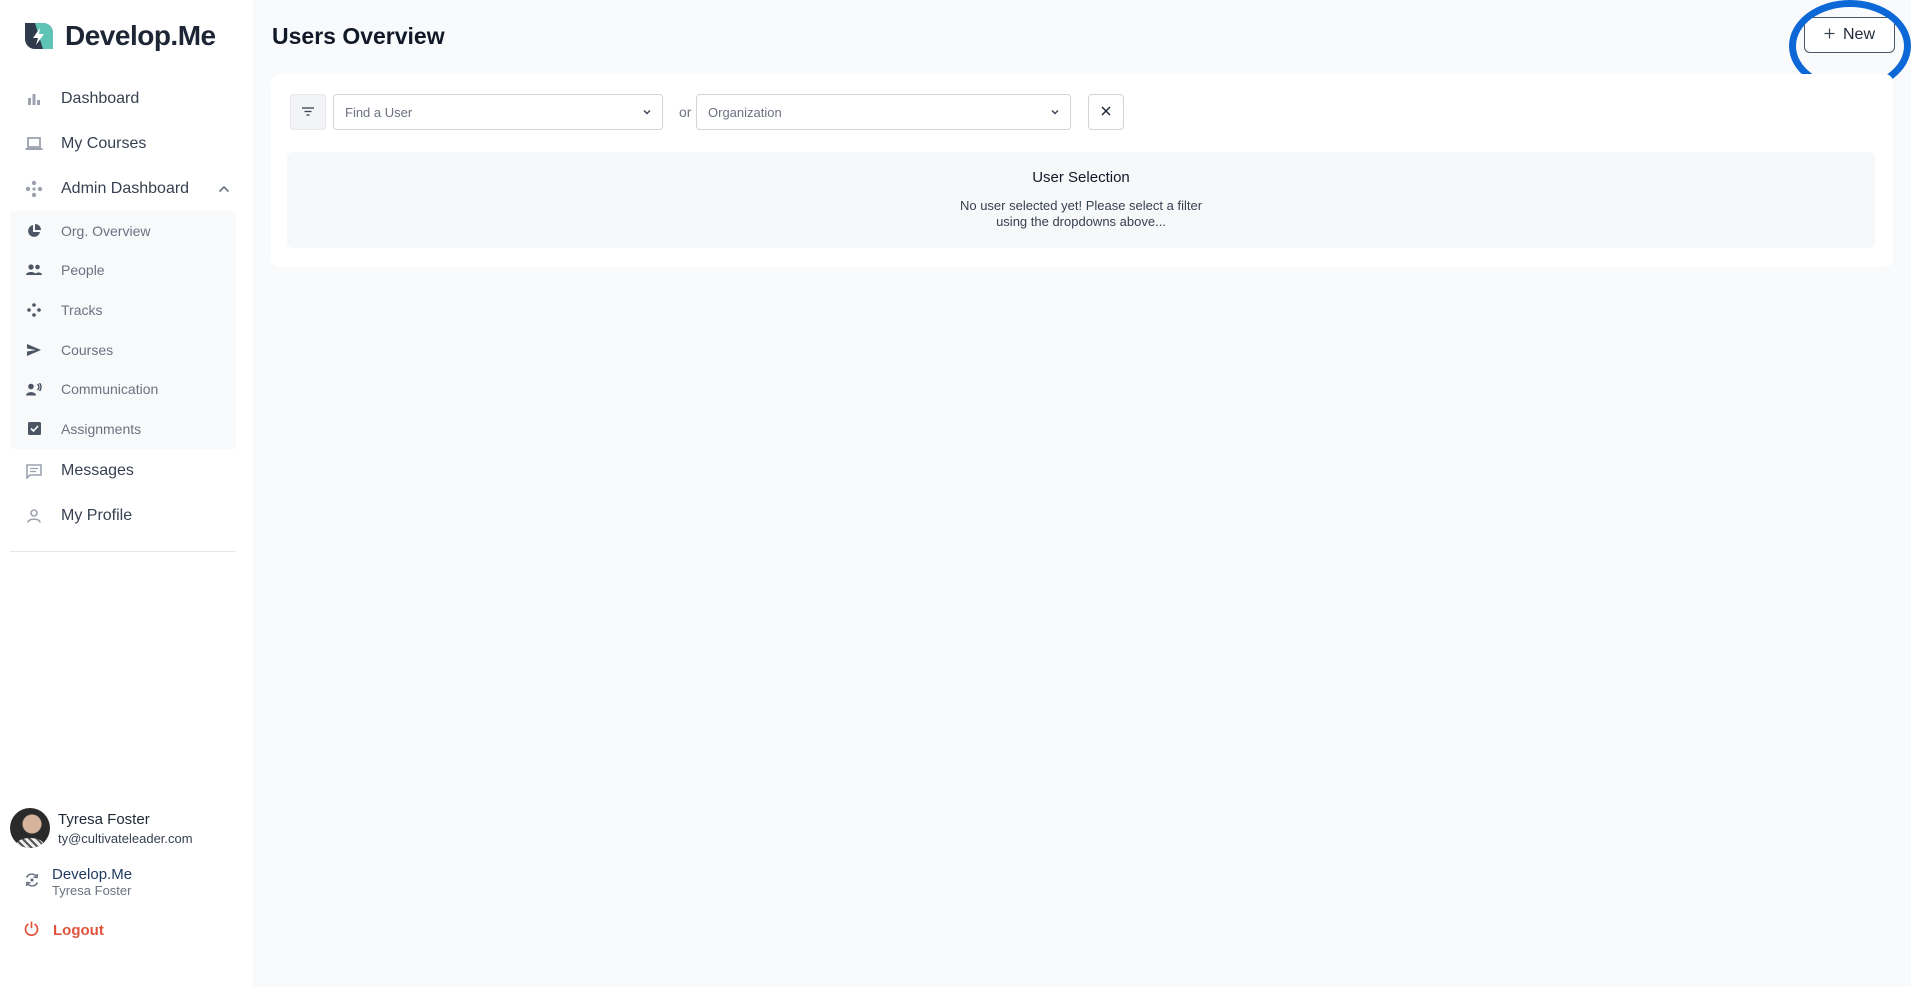  I want to click on logout-button: Logout, so click(64, 930).